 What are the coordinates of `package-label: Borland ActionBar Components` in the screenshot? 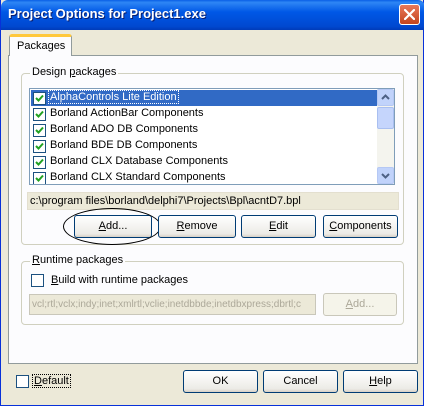 It's located at (127, 113).